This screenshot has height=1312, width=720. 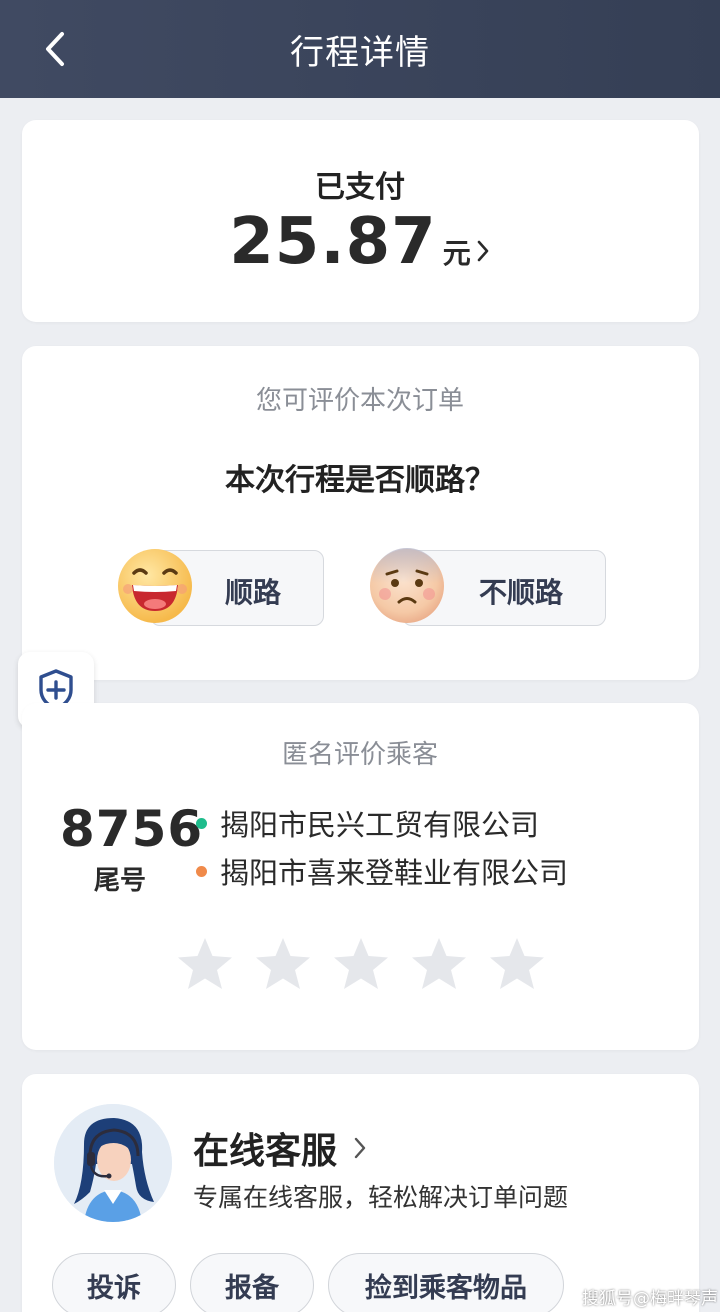 I want to click on route-origin: 揭阳市民兴工贸有限公司, so click(x=367, y=823).